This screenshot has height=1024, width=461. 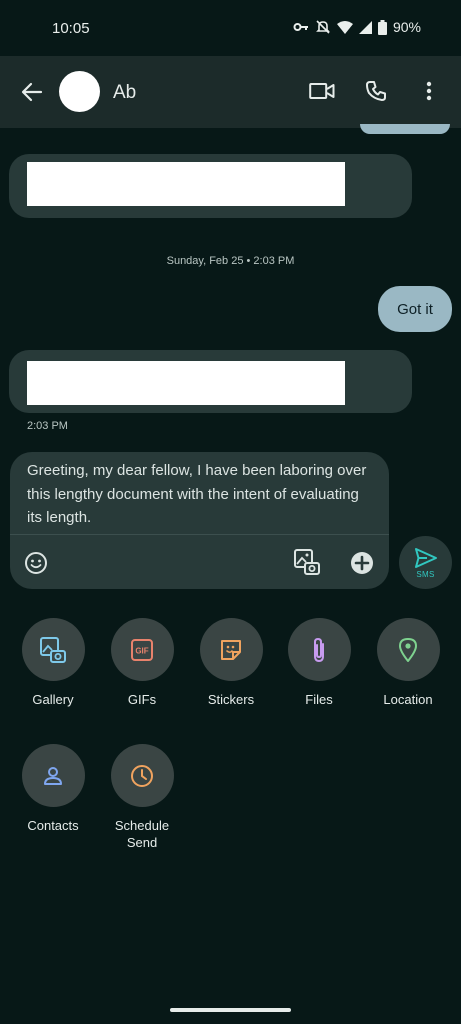 What do you see at coordinates (142, 699) in the screenshot?
I see `attach-gifs-label: GIFs` at bounding box center [142, 699].